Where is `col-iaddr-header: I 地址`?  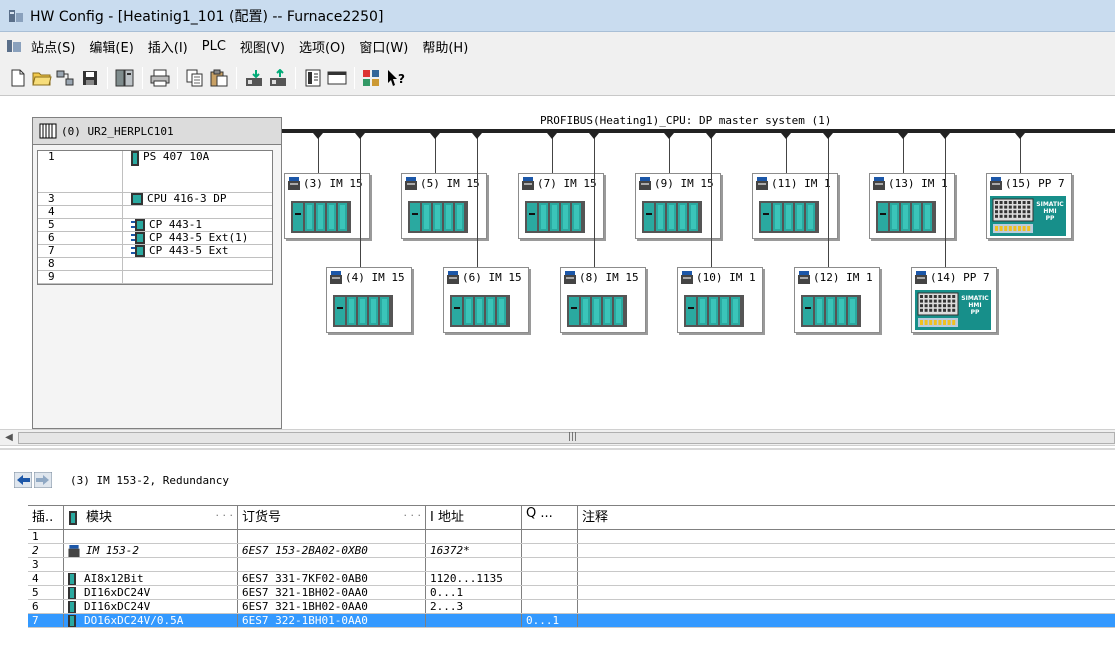
col-iaddr-header: I 地址 is located at coordinates (474, 517).